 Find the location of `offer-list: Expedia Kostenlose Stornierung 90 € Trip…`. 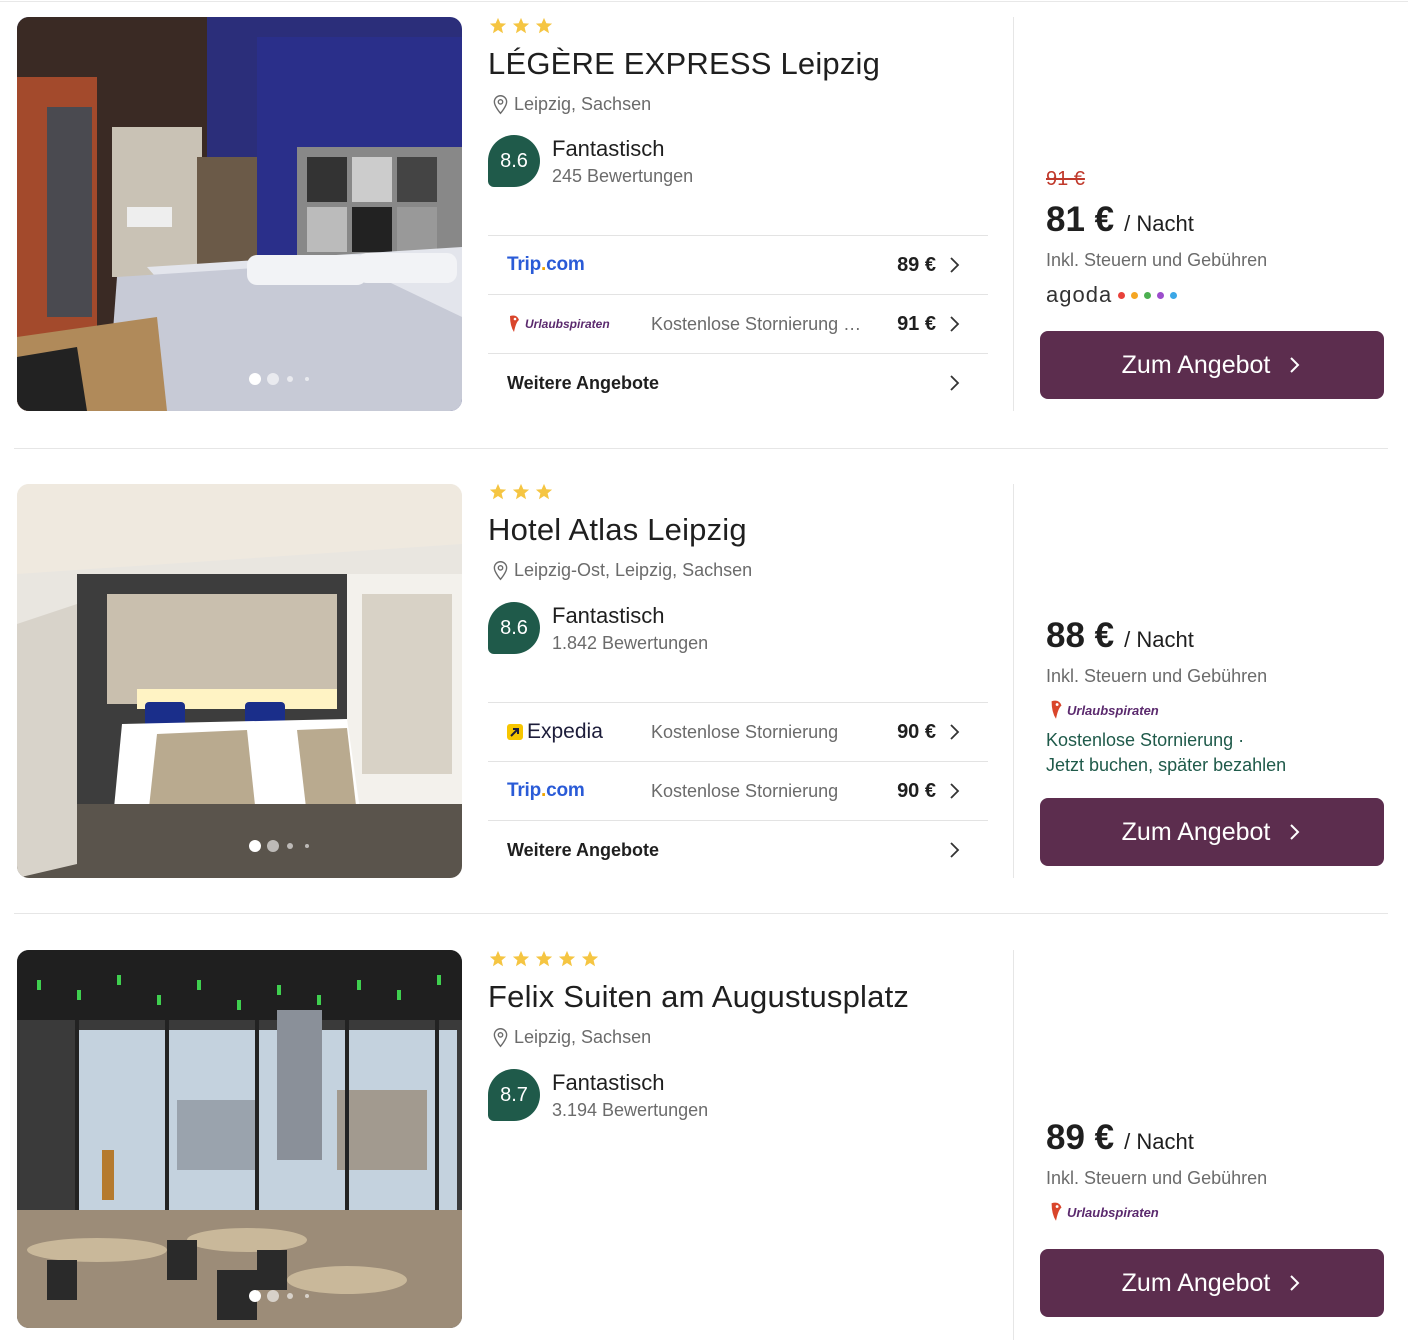

offer-list: Expedia Kostenlose Stornierung 90 € Trip… is located at coordinates (738, 790).